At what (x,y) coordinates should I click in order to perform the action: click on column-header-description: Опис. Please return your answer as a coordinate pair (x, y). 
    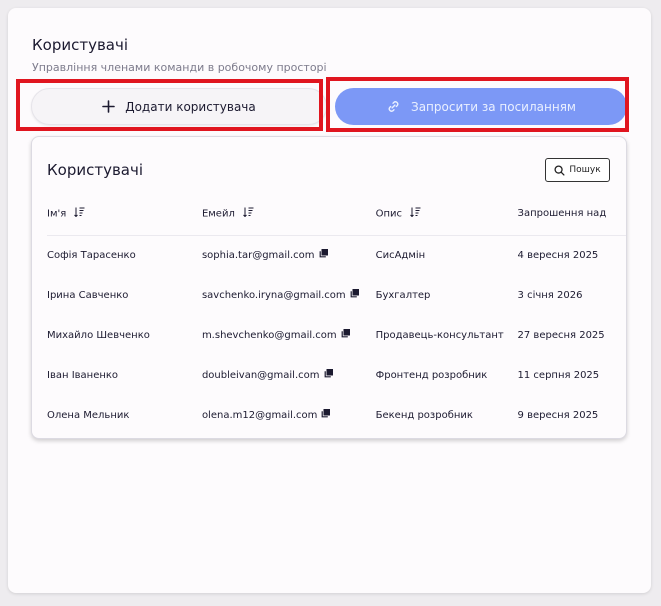
    Looking at the image, I should click on (446, 214).